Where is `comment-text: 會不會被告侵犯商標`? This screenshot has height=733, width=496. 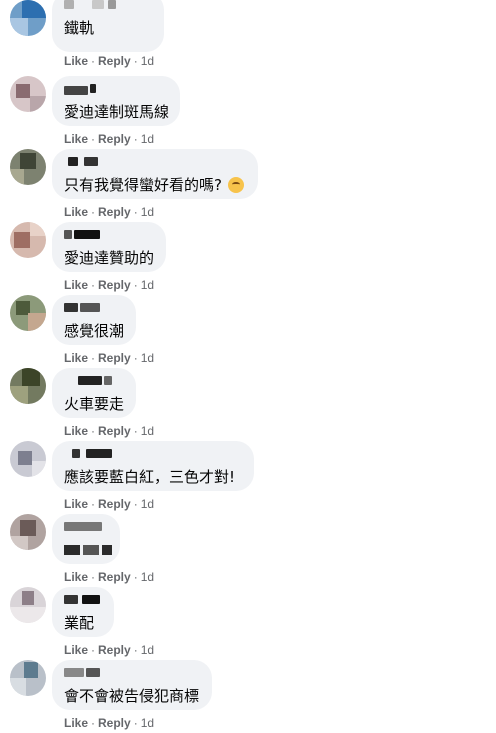 comment-text: 會不會被告侵犯商標 is located at coordinates (132, 696).